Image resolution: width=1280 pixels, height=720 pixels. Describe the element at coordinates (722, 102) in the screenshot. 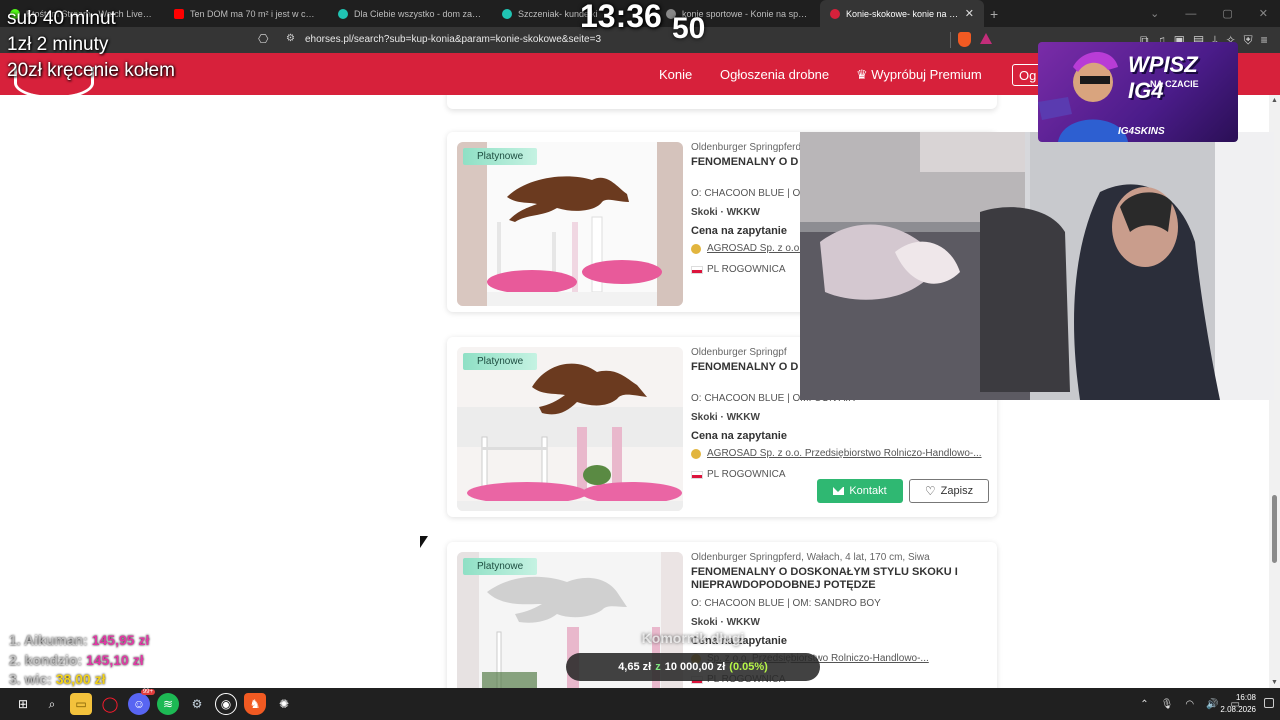

I see `listing-card-previous` at that location.